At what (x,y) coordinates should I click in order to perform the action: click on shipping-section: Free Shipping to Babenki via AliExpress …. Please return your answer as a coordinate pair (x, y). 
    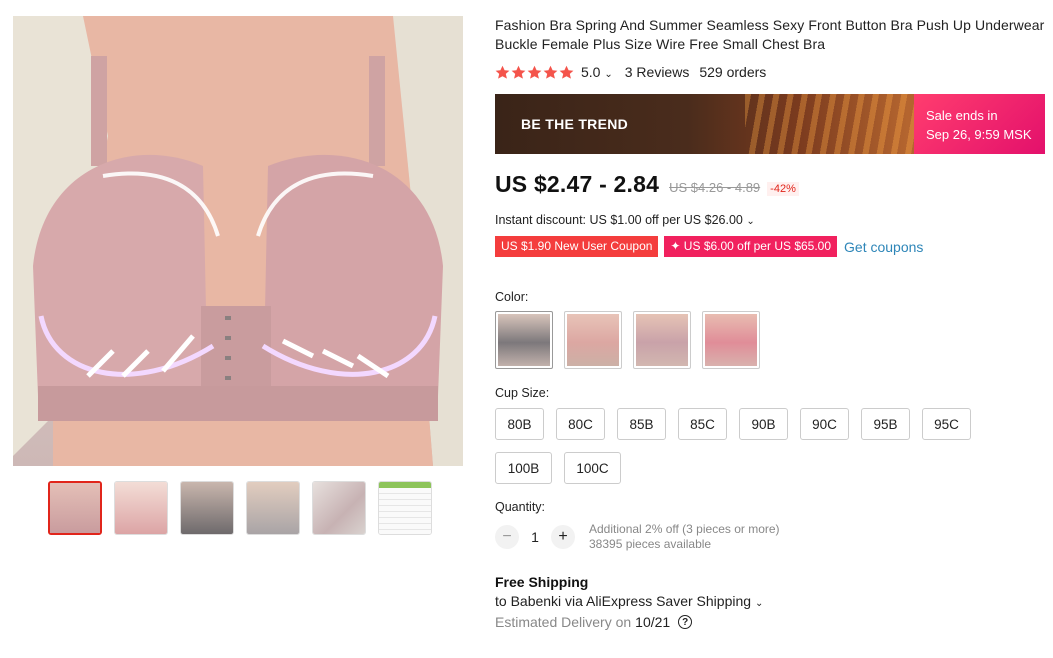
    Looking at the image, I should click on (770, 602).